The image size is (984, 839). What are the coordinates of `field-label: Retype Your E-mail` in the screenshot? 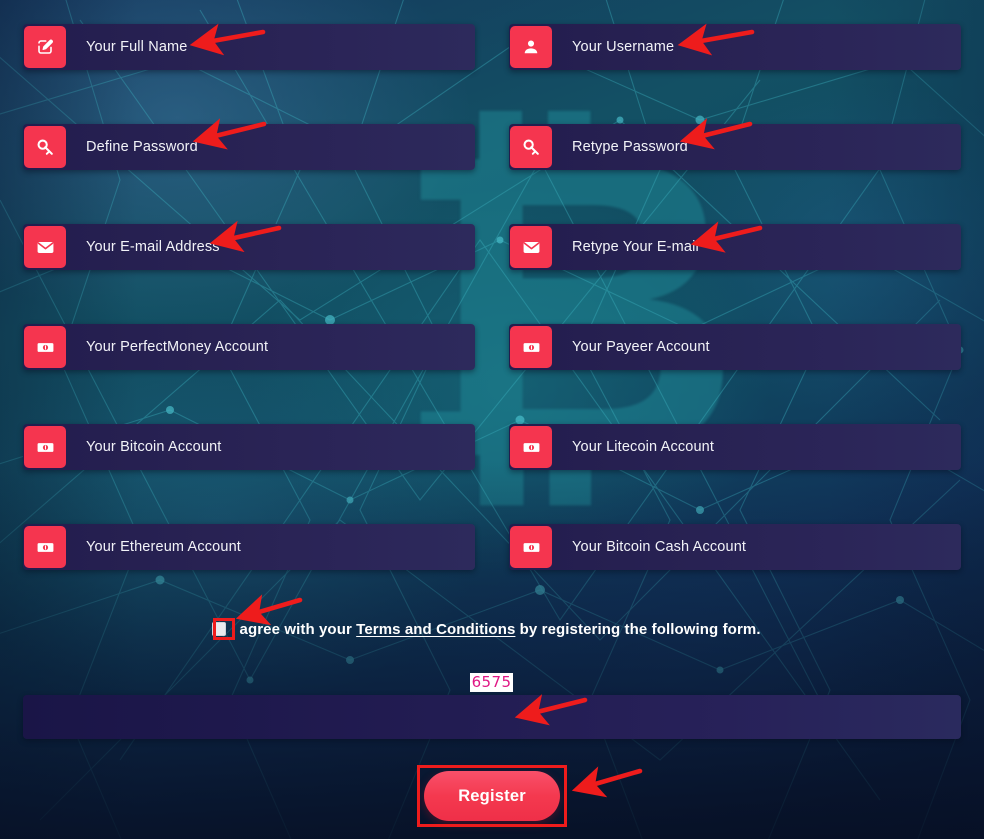 It's located at (635, 247).